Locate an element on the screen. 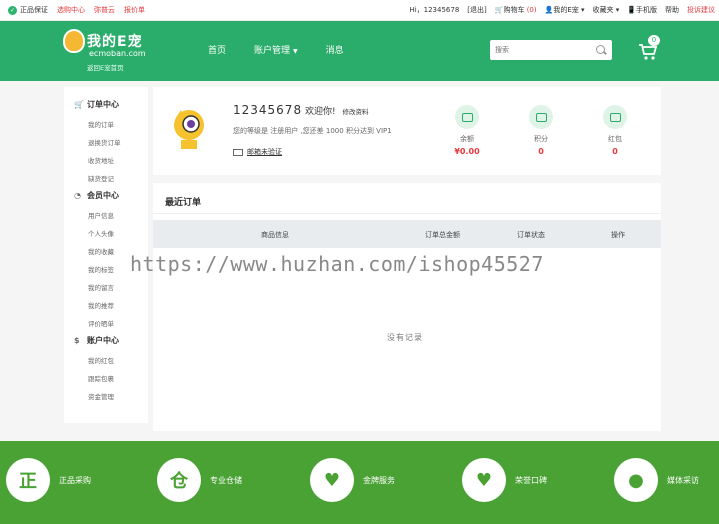 The width and height of the screenshot is (719, 524). divider is located at coordinates (407, 213).